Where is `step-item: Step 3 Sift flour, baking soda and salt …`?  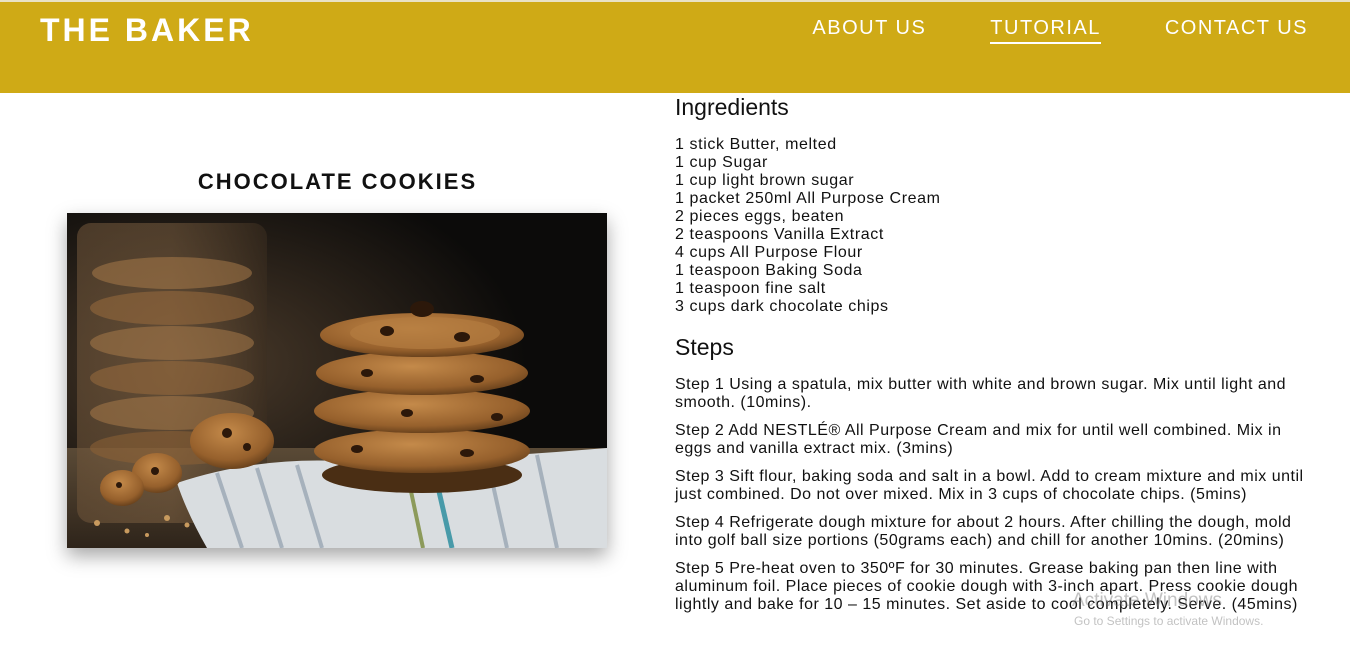
step-item: Step 3 Sift flour, baking soda and salt … is located at coordinates (989, 485).